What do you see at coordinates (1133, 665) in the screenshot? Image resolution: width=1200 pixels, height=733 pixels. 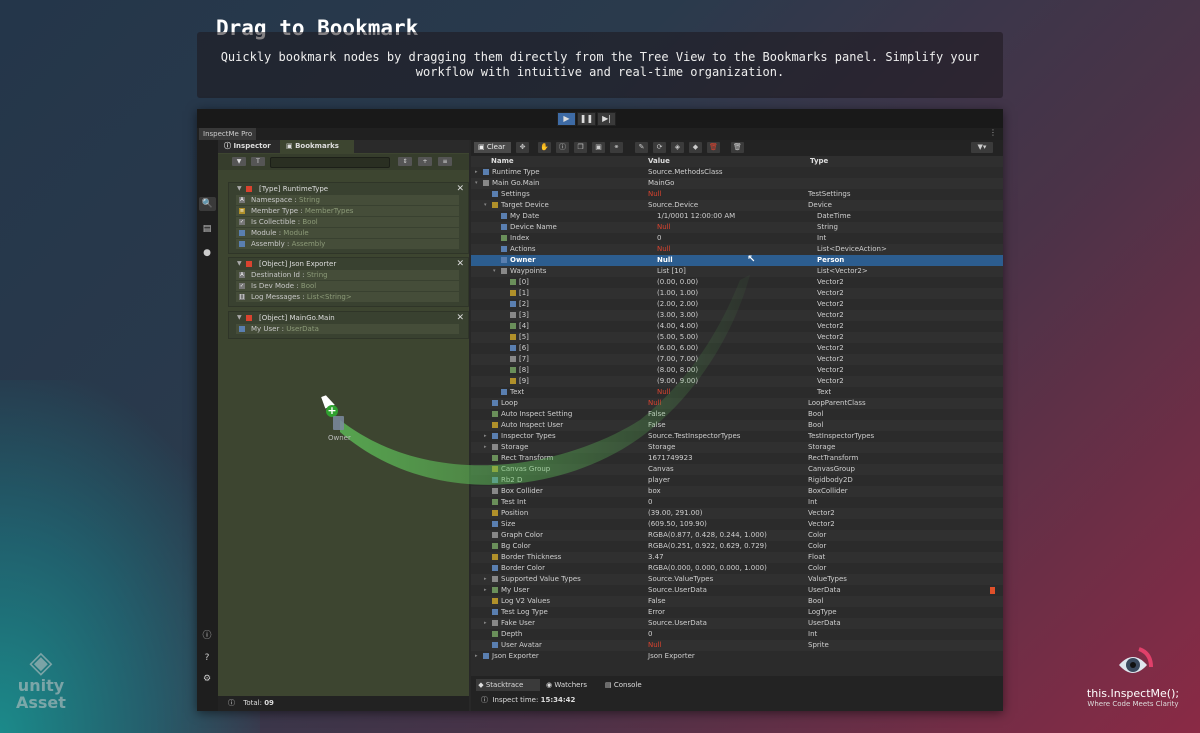 I see `eye-icon` at bounding box center [1133, 665].